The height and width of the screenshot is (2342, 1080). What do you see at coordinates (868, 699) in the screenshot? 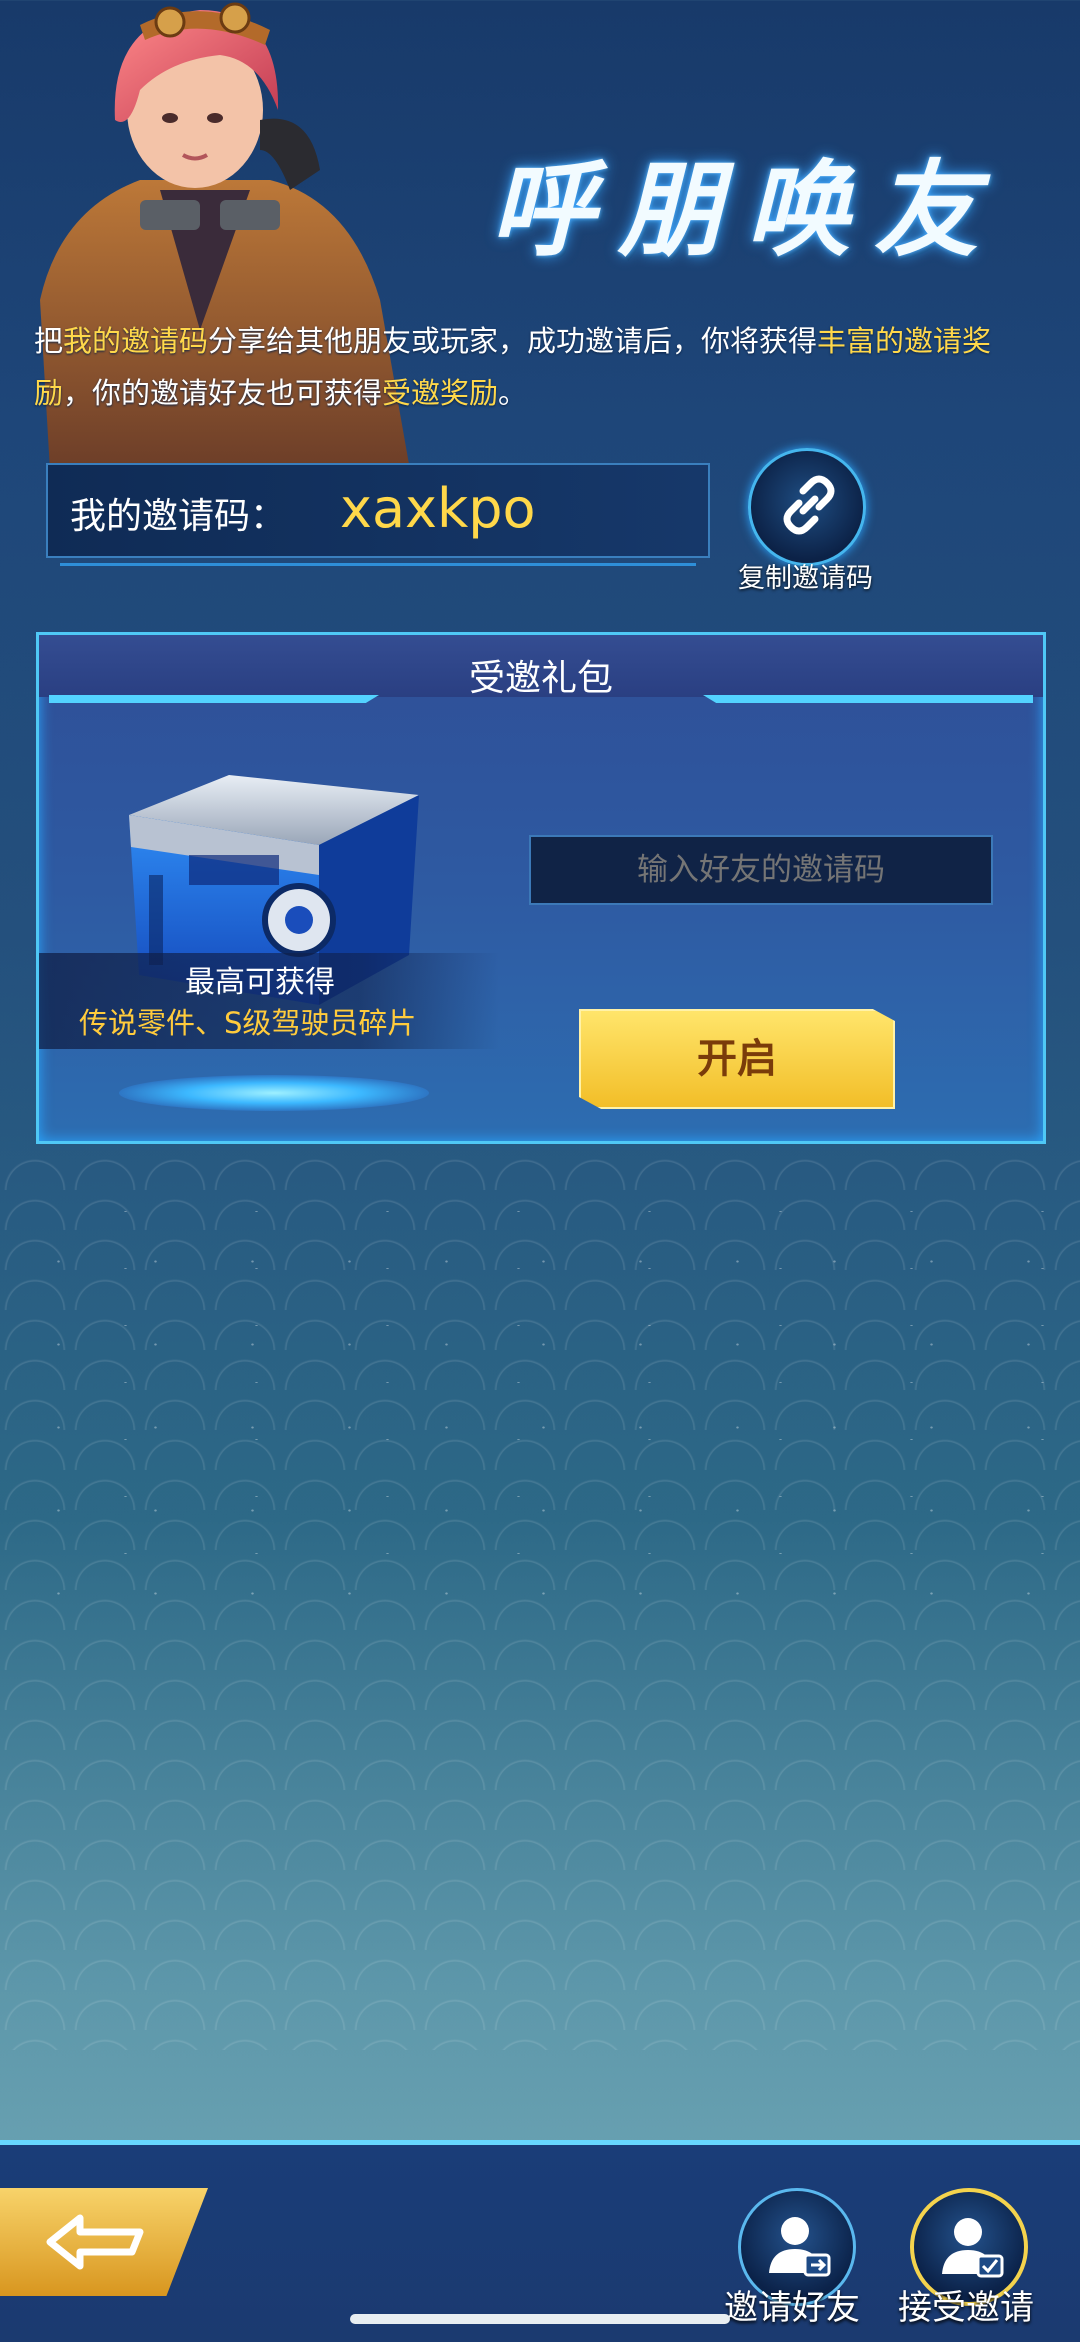
I see `header-deco-right` at bounding box center [868, 699].